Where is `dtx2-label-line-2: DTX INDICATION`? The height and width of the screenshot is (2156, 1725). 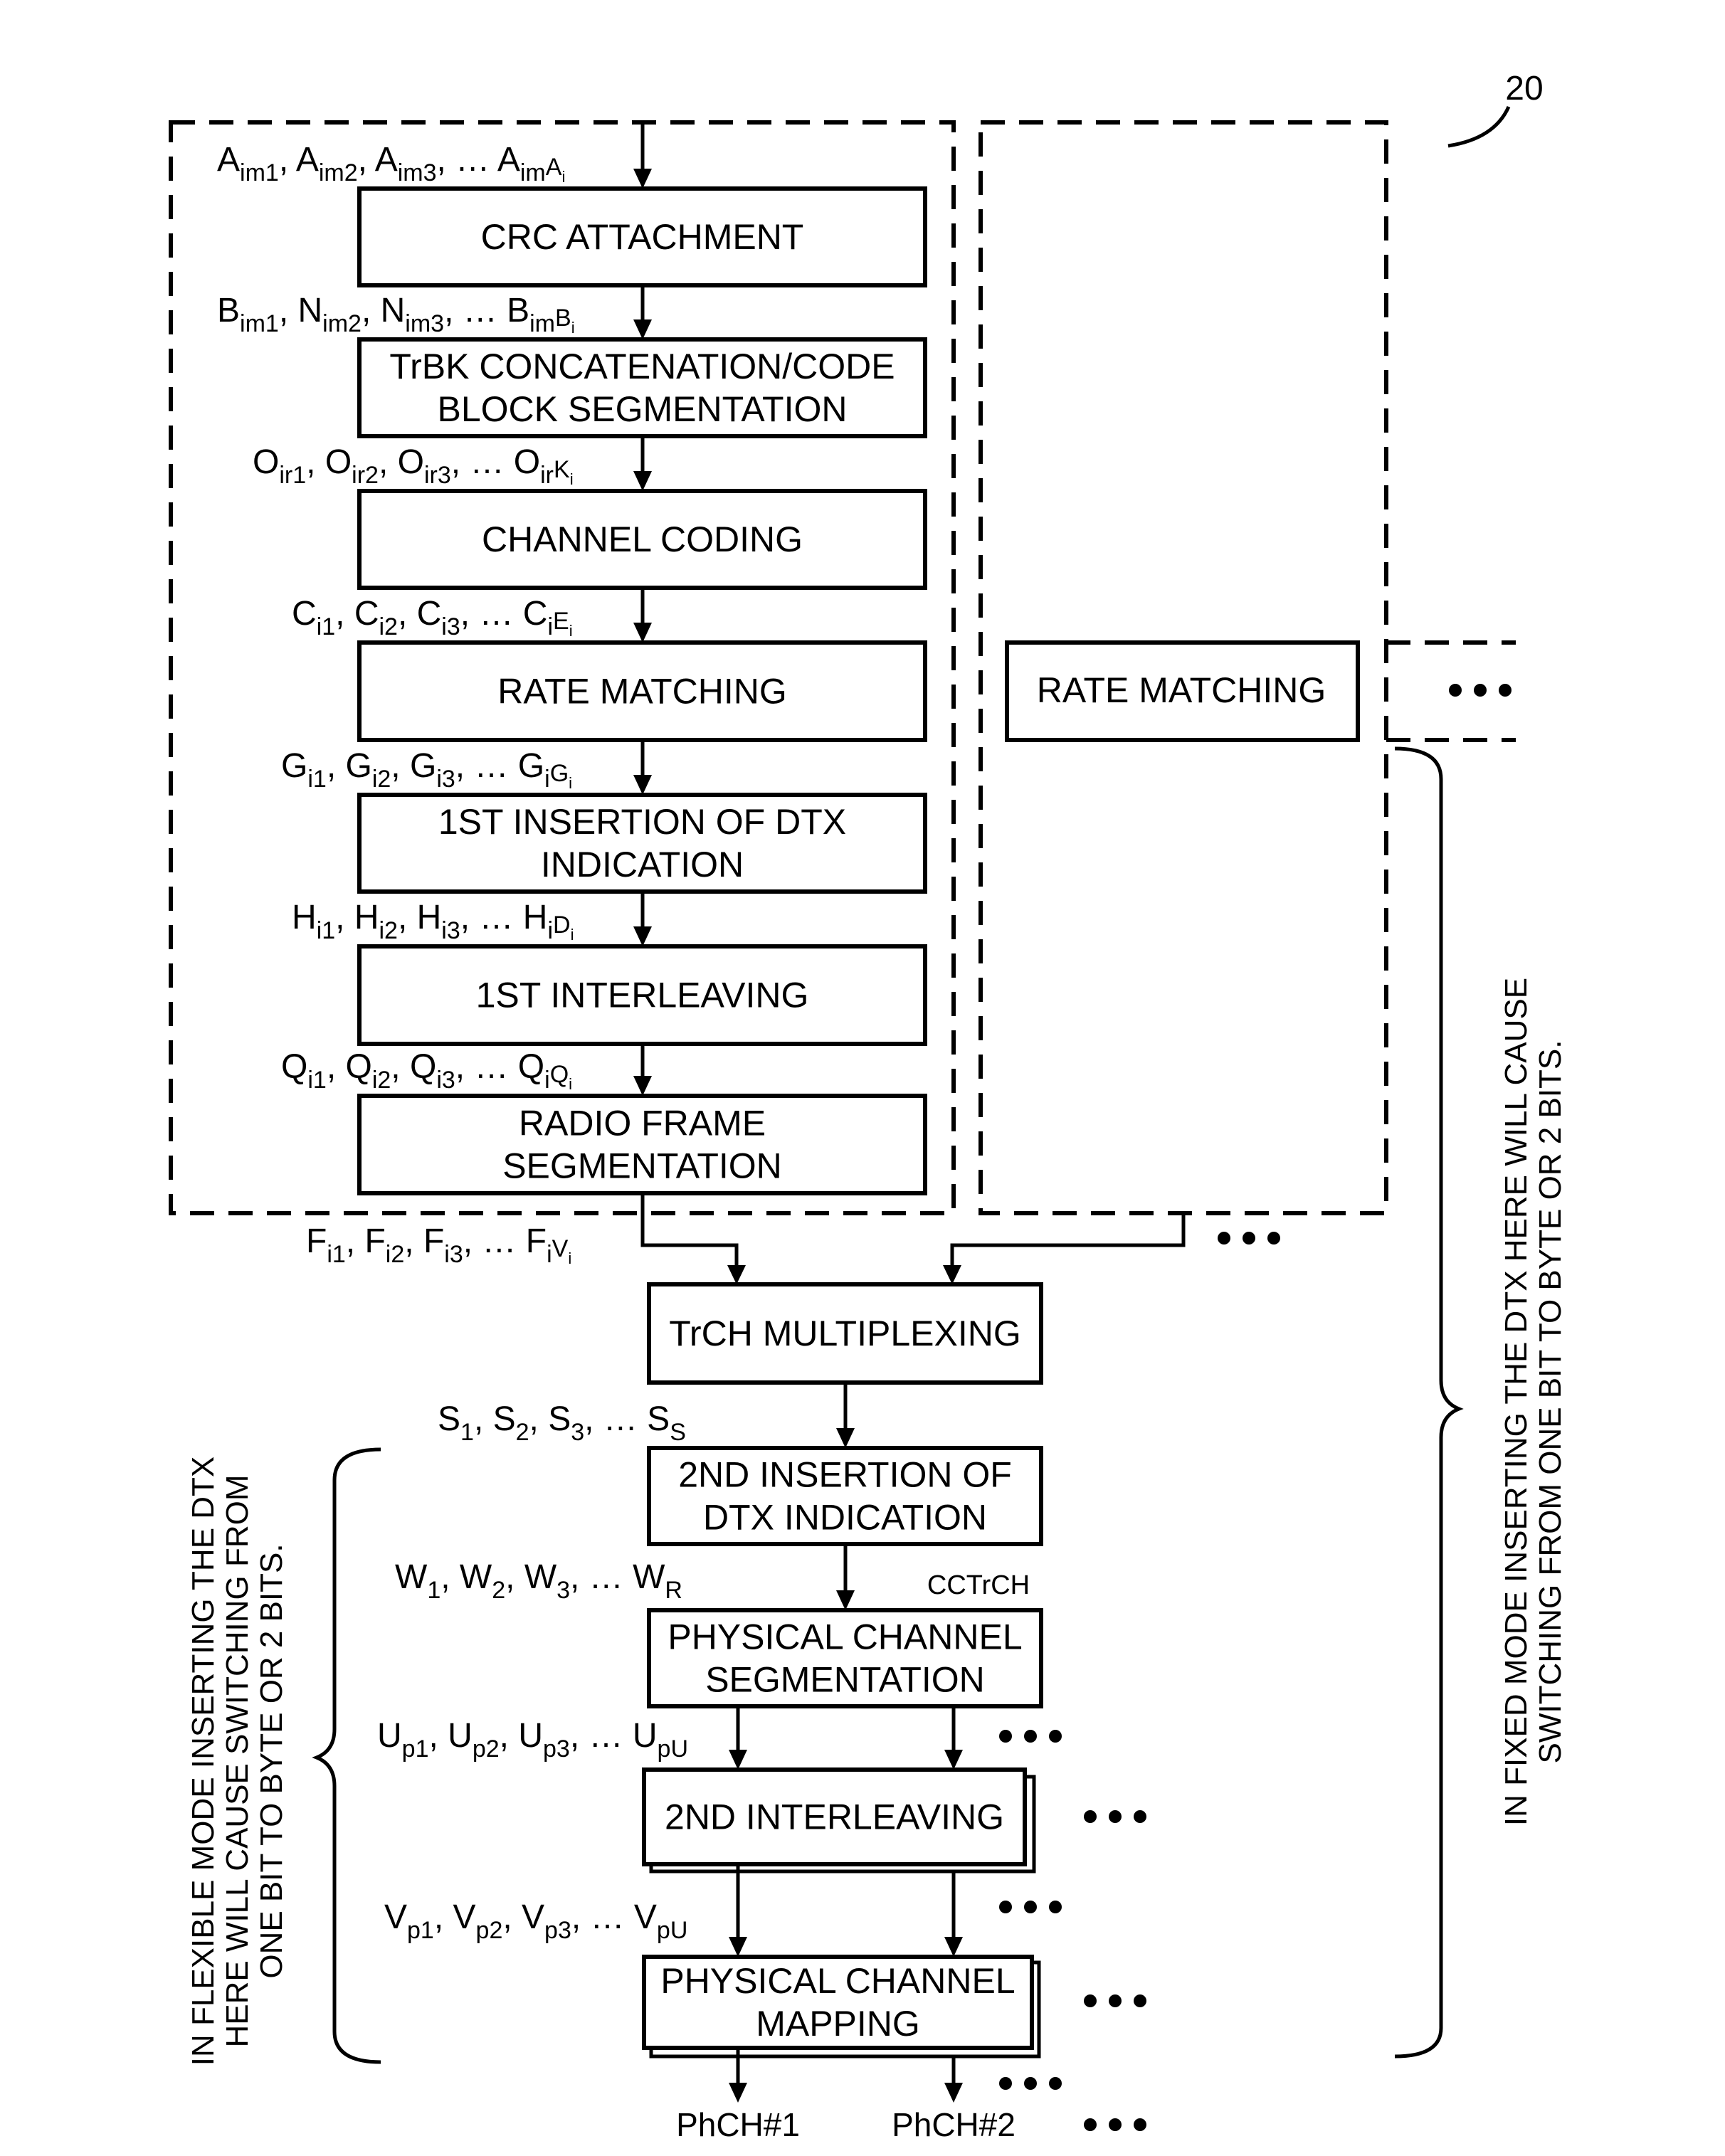 dtx2-label-line-2: DTX INDICATION is located at coordinates (845, 1518).